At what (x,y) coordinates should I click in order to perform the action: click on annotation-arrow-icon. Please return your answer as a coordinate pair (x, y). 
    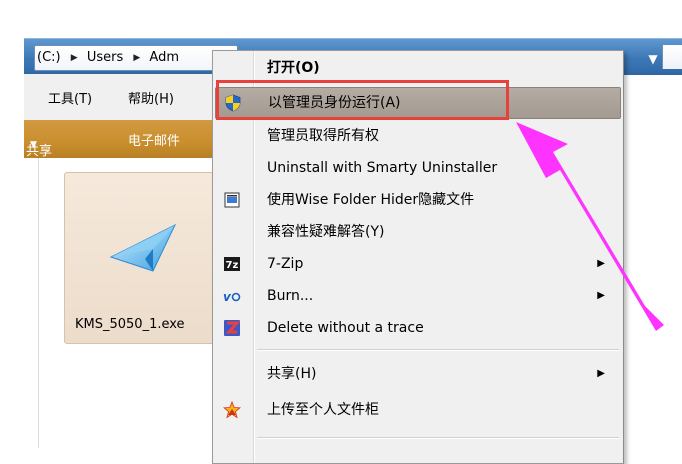
    Looking at the image, I should click on (590, 226).